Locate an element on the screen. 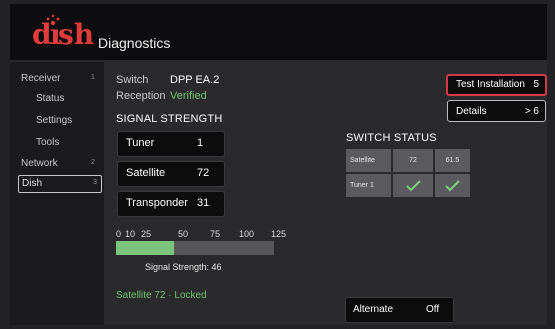 The height and width of the screenshot is (329, 555). test-installation-button: Test Installation 5 is located at coordinates (496, 85).